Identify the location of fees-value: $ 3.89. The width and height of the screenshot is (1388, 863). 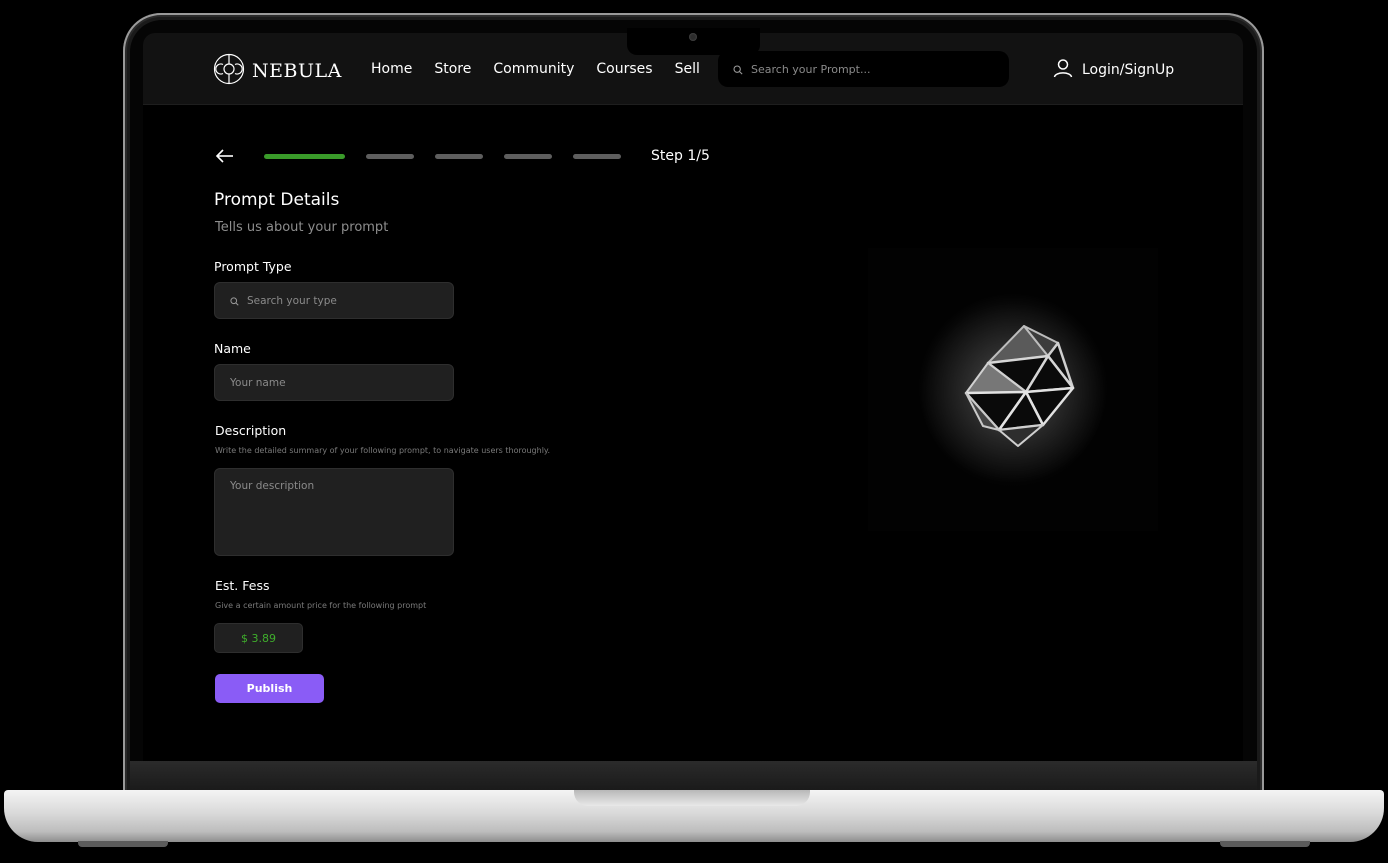
(258, 638).